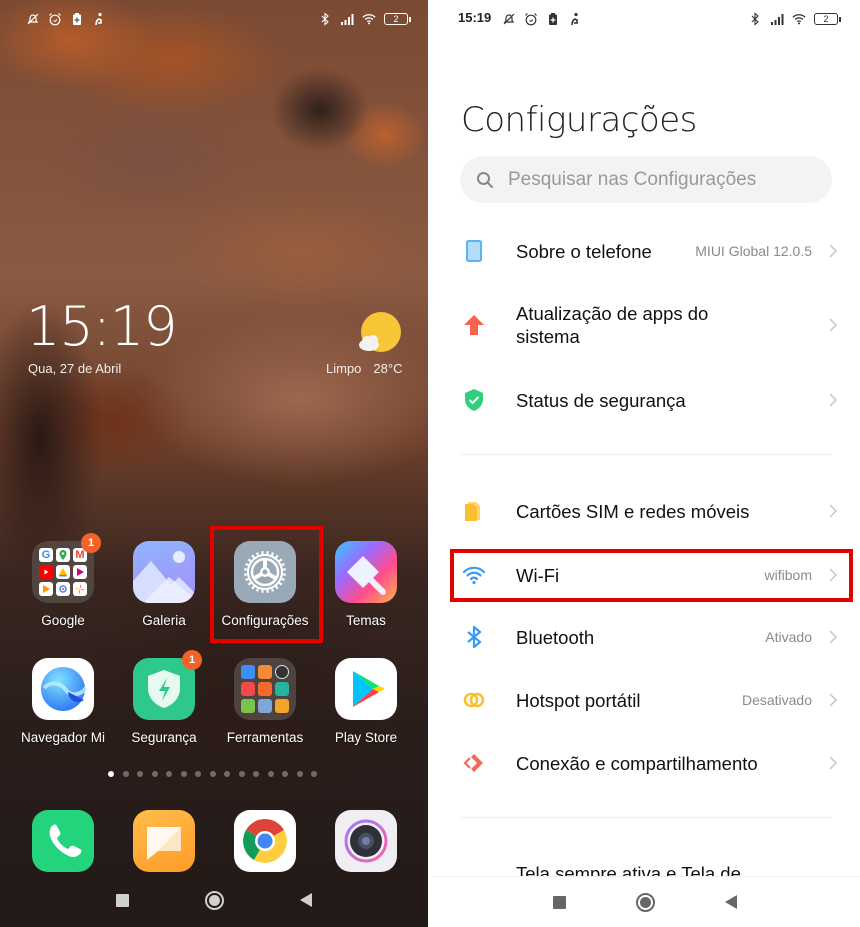 The width and height of the screenshot is (860, 927). Describe the element at coordinates (77, 19) in the screenshot. I see `battery-saver-icon` at that location.